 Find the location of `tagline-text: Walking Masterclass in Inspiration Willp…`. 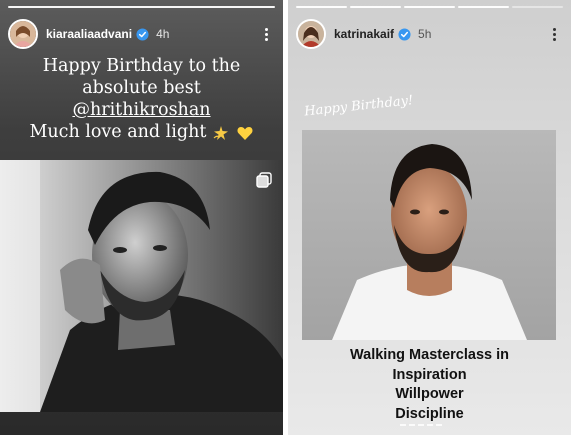

tagline-text: Walking Masterclass in Inspiration Willp… is located at coordinates (429, 385).